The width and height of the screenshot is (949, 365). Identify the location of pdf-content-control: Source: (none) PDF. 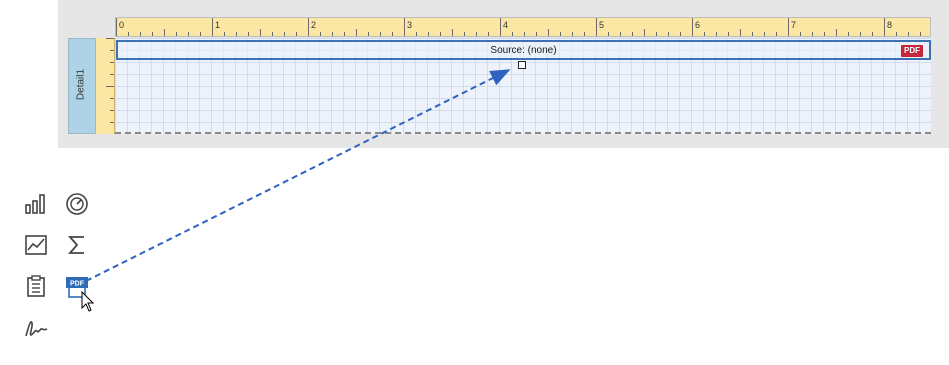
(523, 50).